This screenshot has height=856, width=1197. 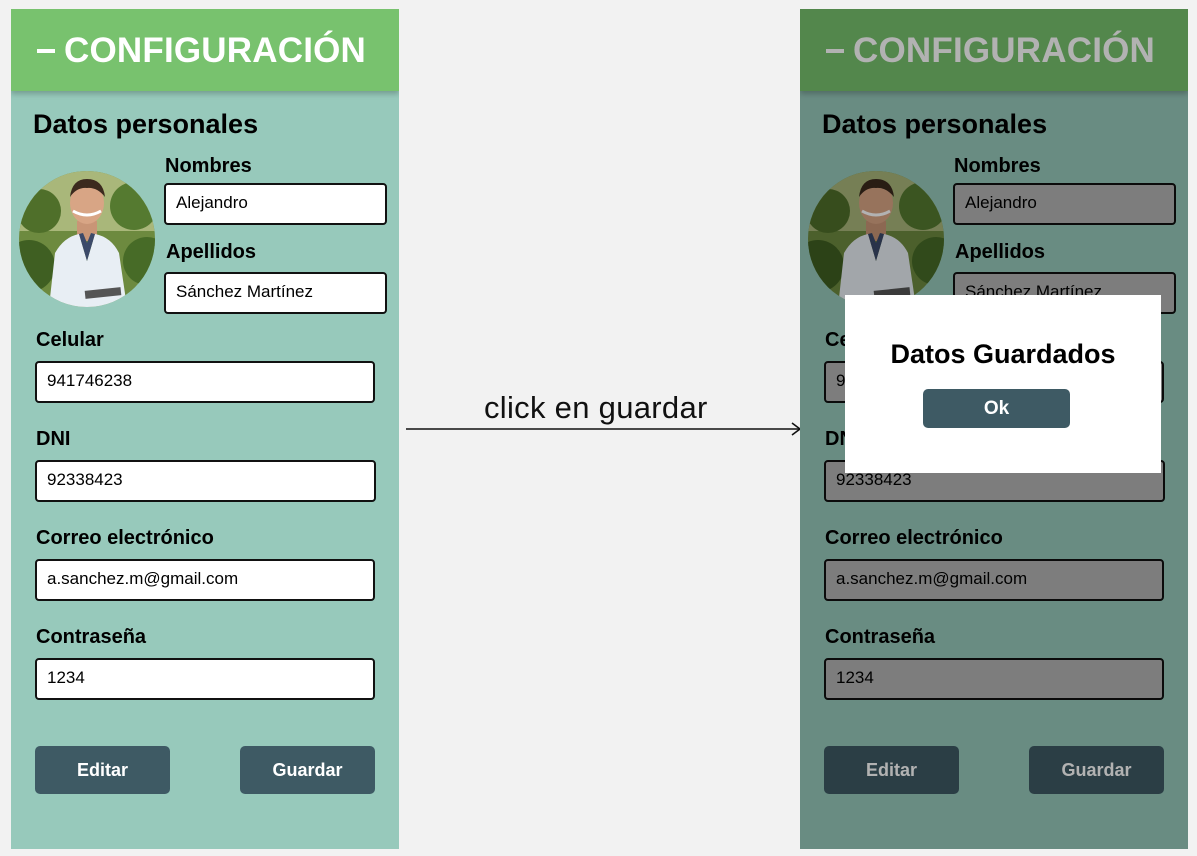 What do you see at coordinates (1003, 354) in the screenshot?
I see `dialog-title: Datos Guardados` at bounding box center [1003, 354].